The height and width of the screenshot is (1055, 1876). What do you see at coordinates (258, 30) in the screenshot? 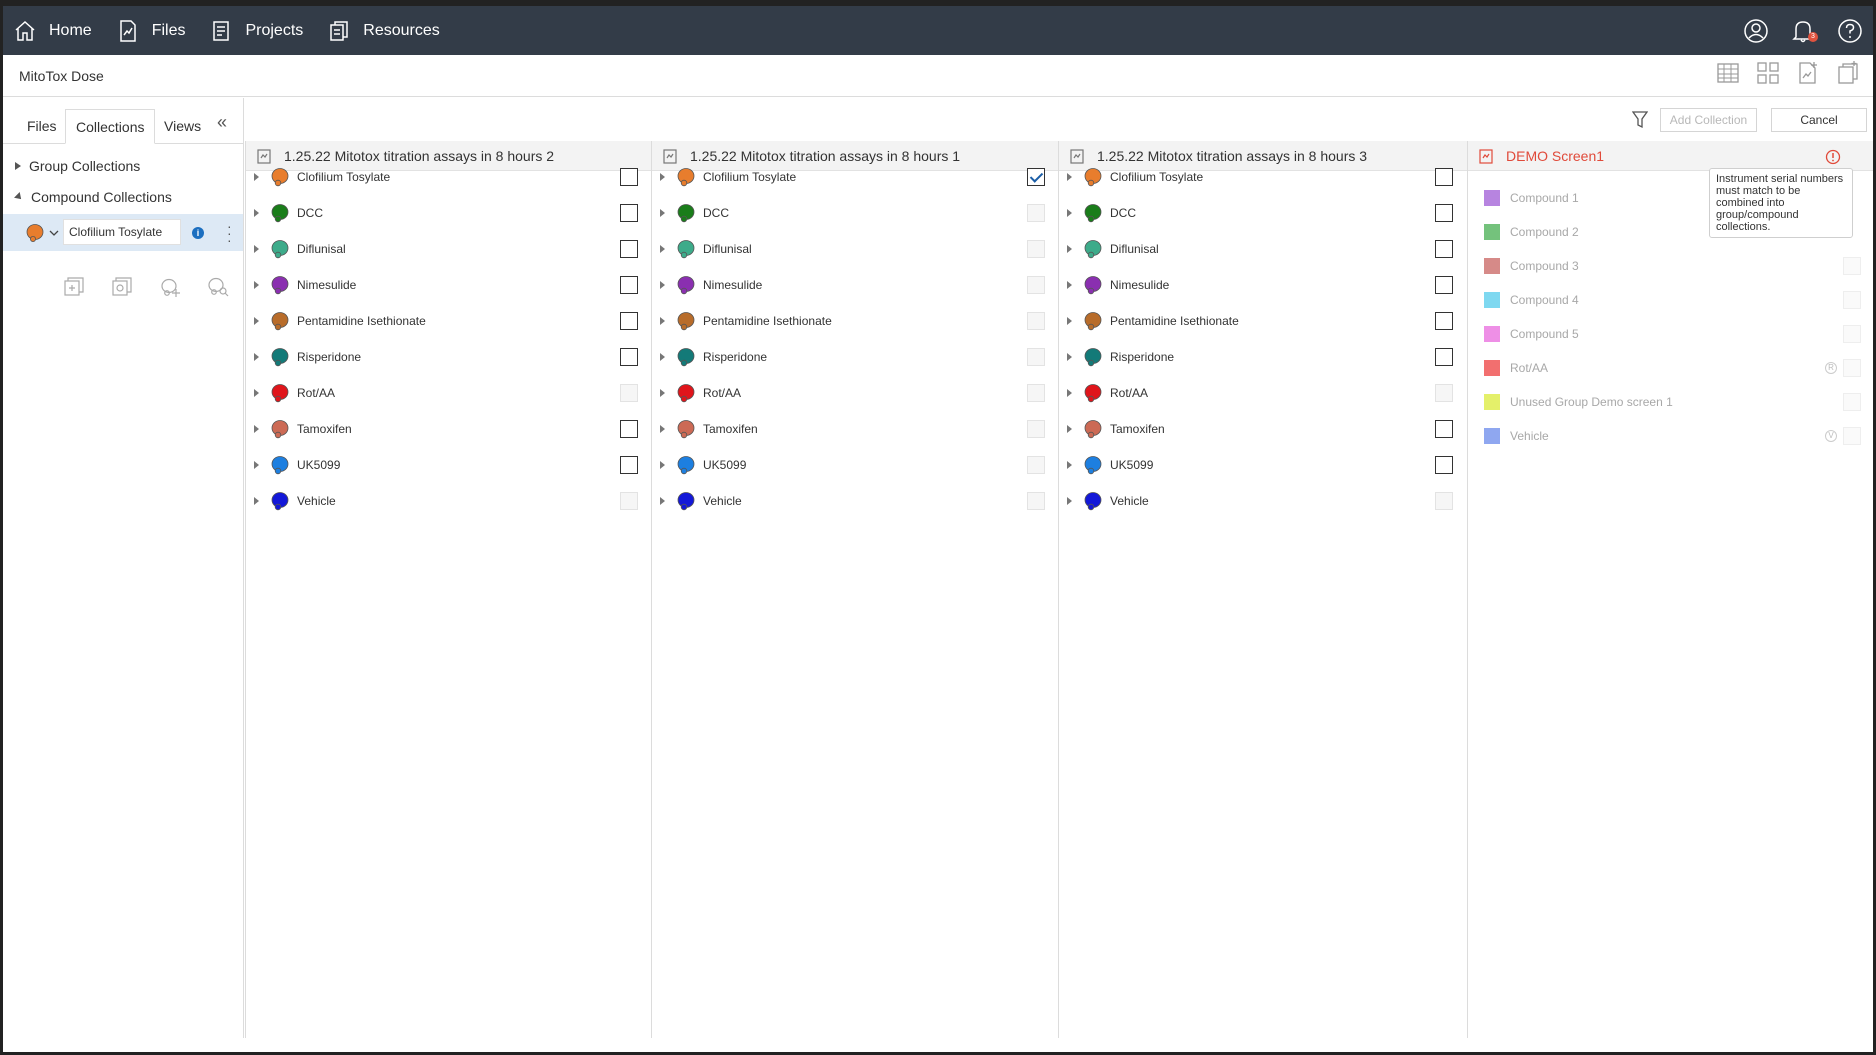
I see `nav-projects: Projects` at bounding box center [258, 30].